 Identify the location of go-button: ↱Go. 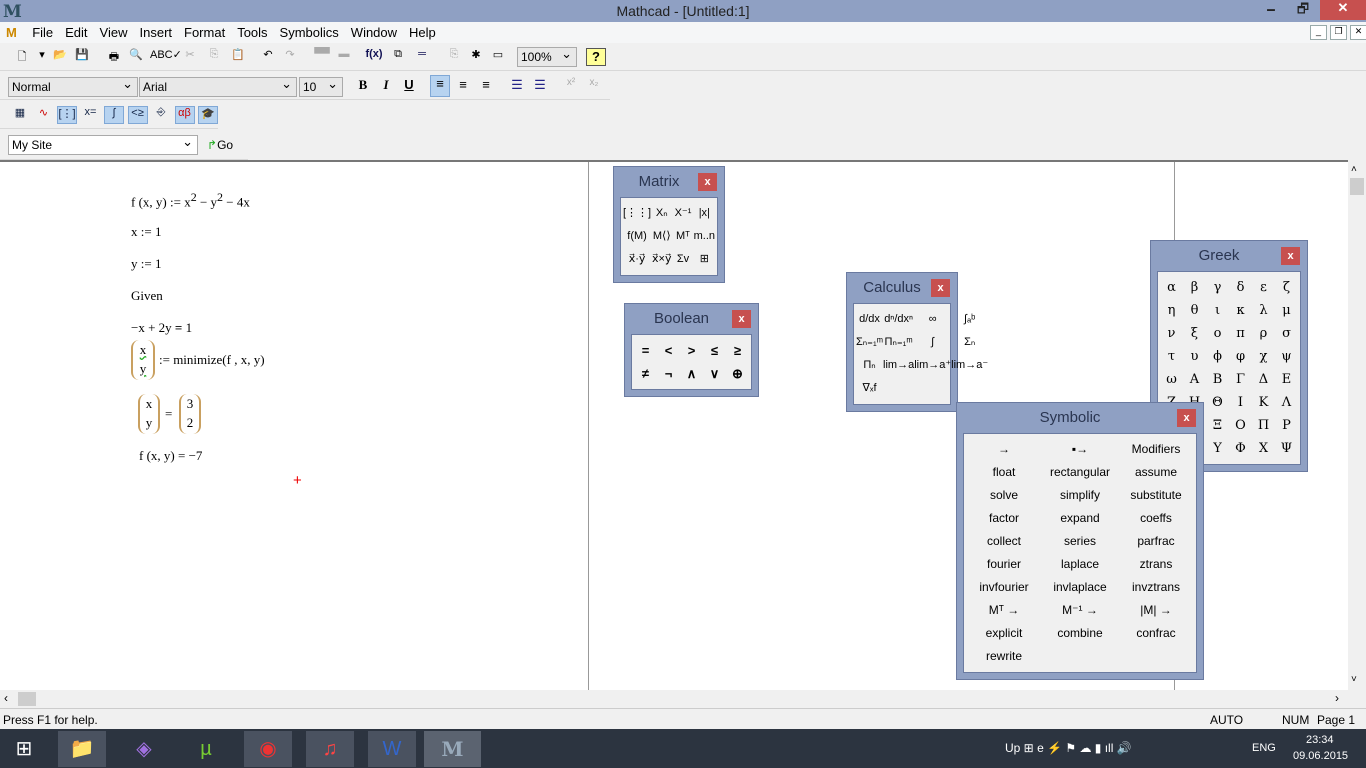
(220, 145).